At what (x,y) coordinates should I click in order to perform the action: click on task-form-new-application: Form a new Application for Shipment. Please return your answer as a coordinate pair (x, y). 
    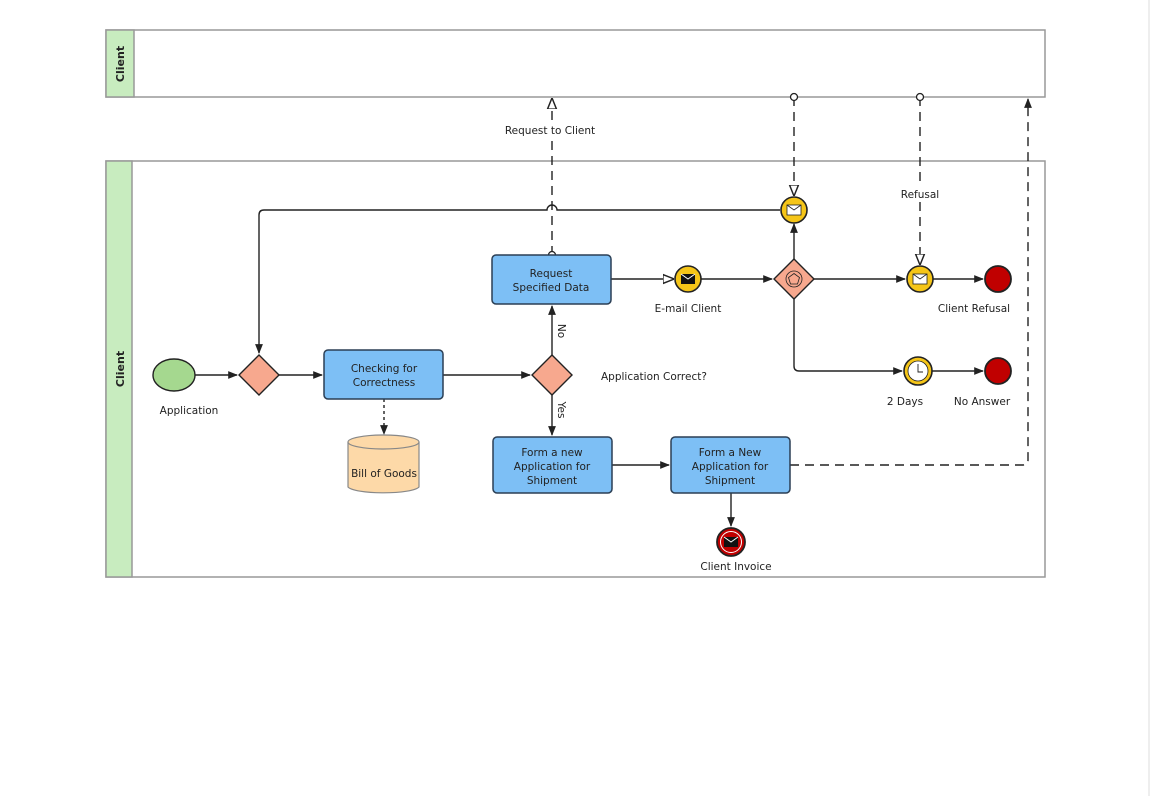
    Looking at the image, I should click on (552, 465).